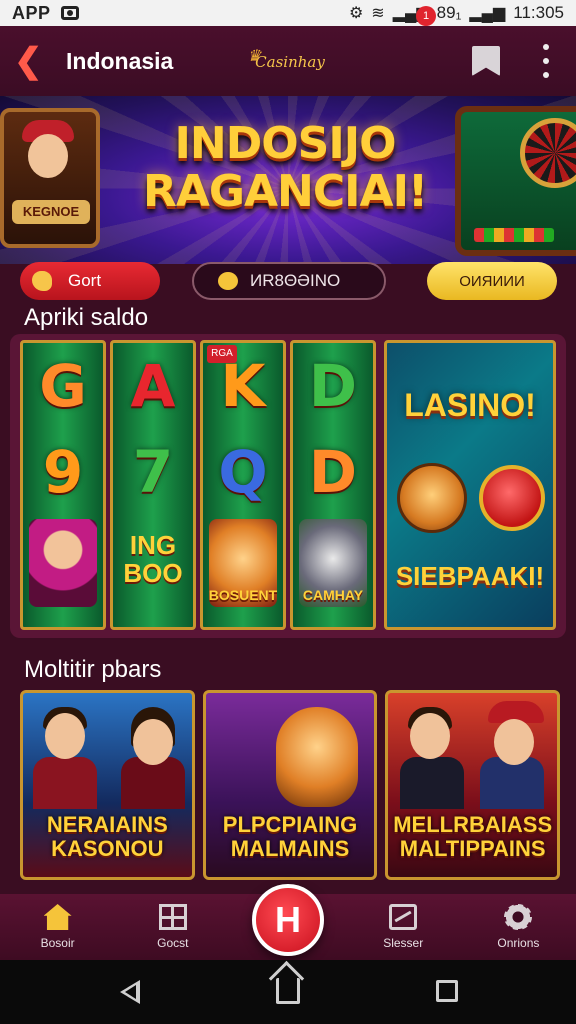 The width and height of the screenshot is (576, 1024). Describe the element at coordinates (86, 317) in the screenshot. I see `section-title-slots: Apriki saldo` at that location.